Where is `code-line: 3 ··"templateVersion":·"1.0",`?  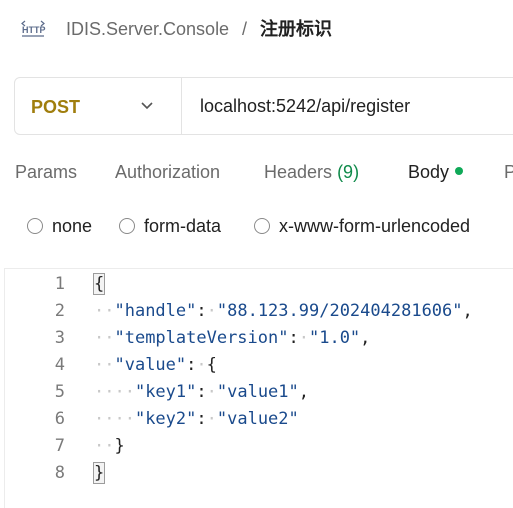
code-line: 3 ··"templateVersion":·"1.0", is located at coordinates (259, 338).